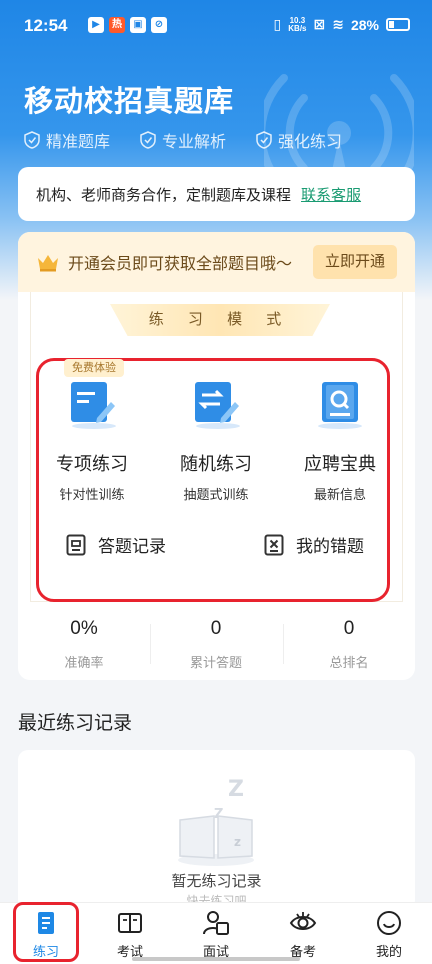  Describe the element at coordinates (236, 789) in the screenshot. I see `svg-text: Z` at that location.